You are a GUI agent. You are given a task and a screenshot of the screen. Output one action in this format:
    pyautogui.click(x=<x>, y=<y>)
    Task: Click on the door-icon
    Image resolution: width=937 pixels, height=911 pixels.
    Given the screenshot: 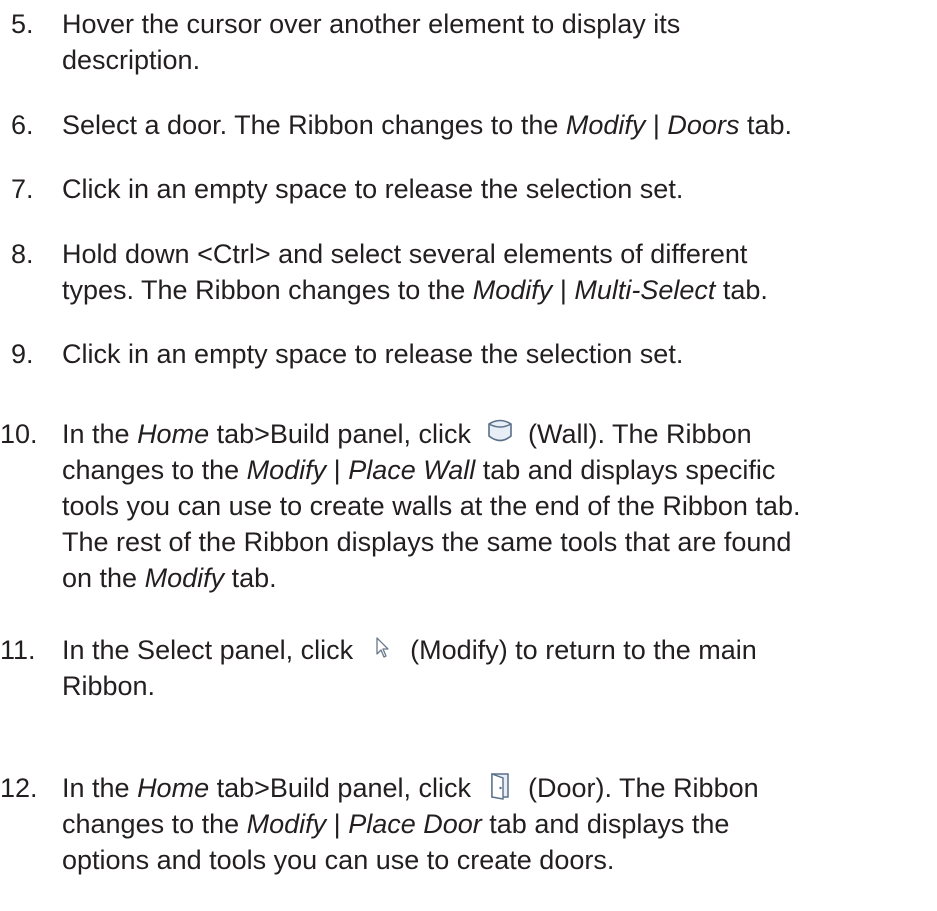 What is the action you would take?
    pyautogui.click(x=500, y=786)
    